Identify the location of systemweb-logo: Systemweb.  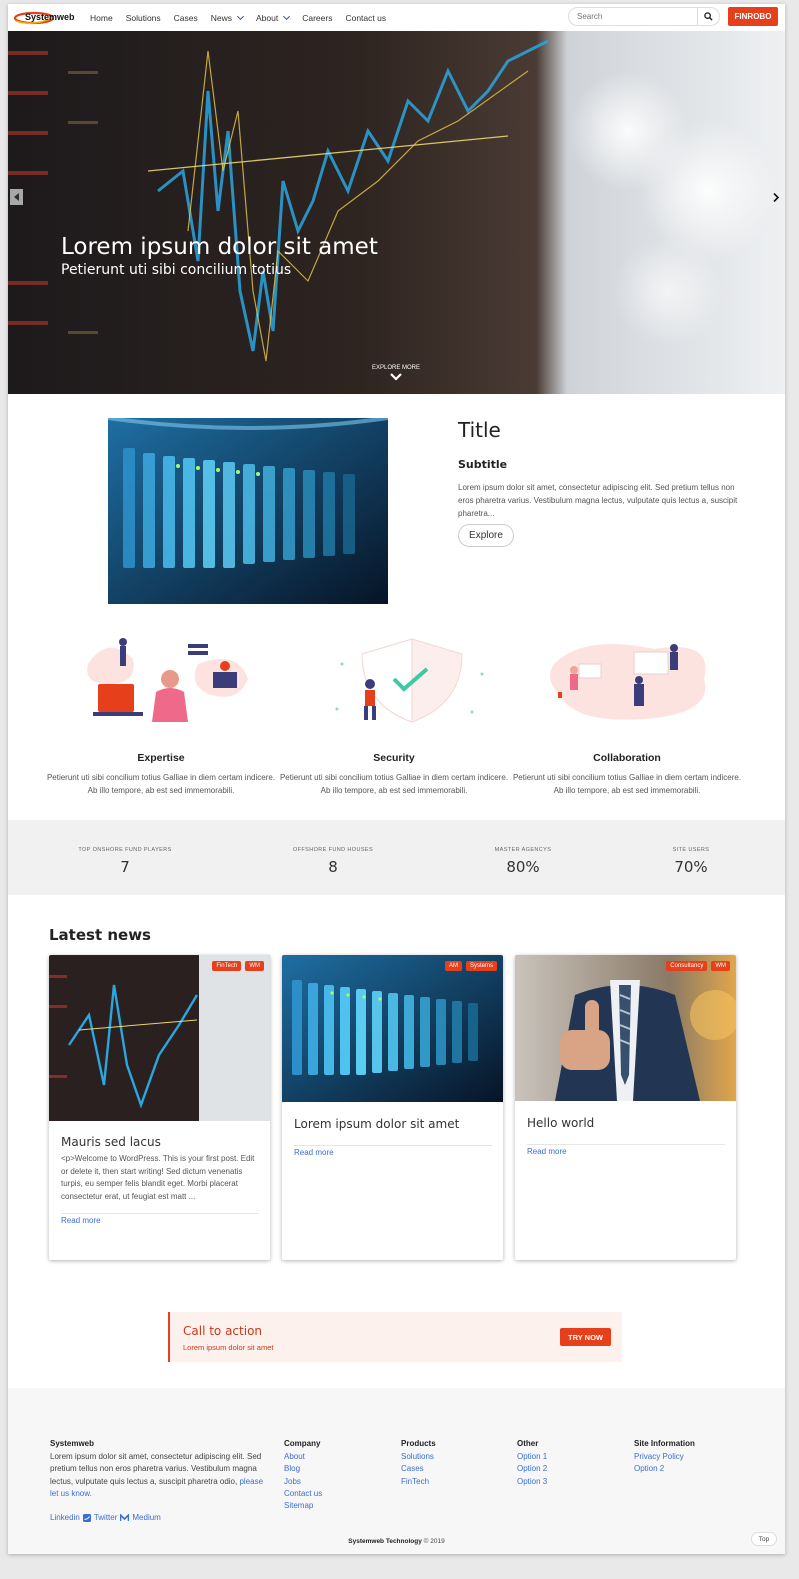
(47, 17).